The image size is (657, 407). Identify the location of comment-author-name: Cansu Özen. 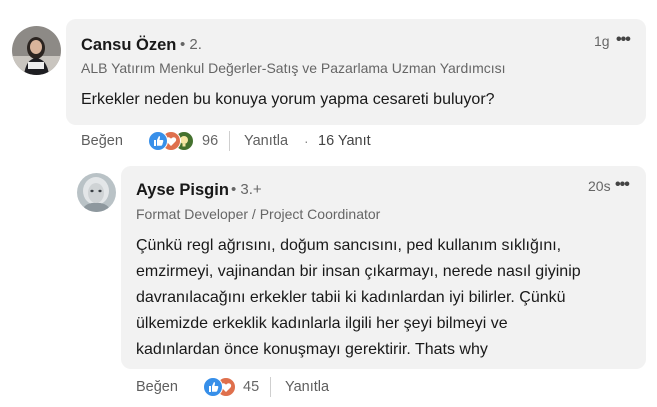
(128, 45).